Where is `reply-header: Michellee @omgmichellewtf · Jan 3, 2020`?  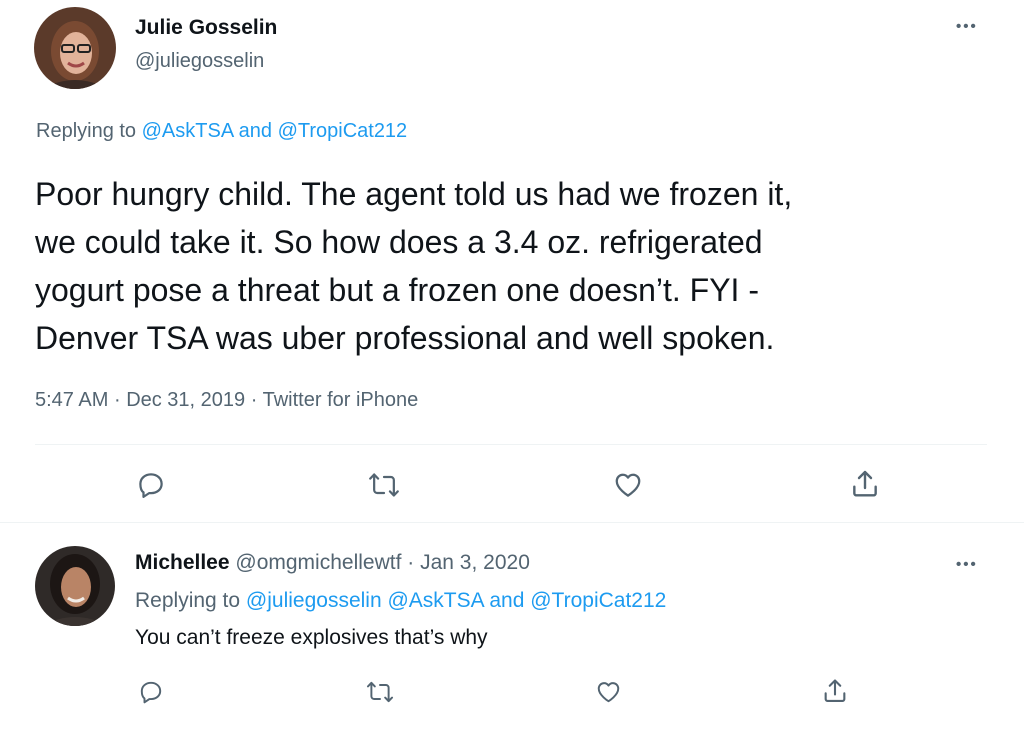 reply-header: Michellee @omgmichellewtf · Jan 3, 2020 is located at coordinates (332, 563).